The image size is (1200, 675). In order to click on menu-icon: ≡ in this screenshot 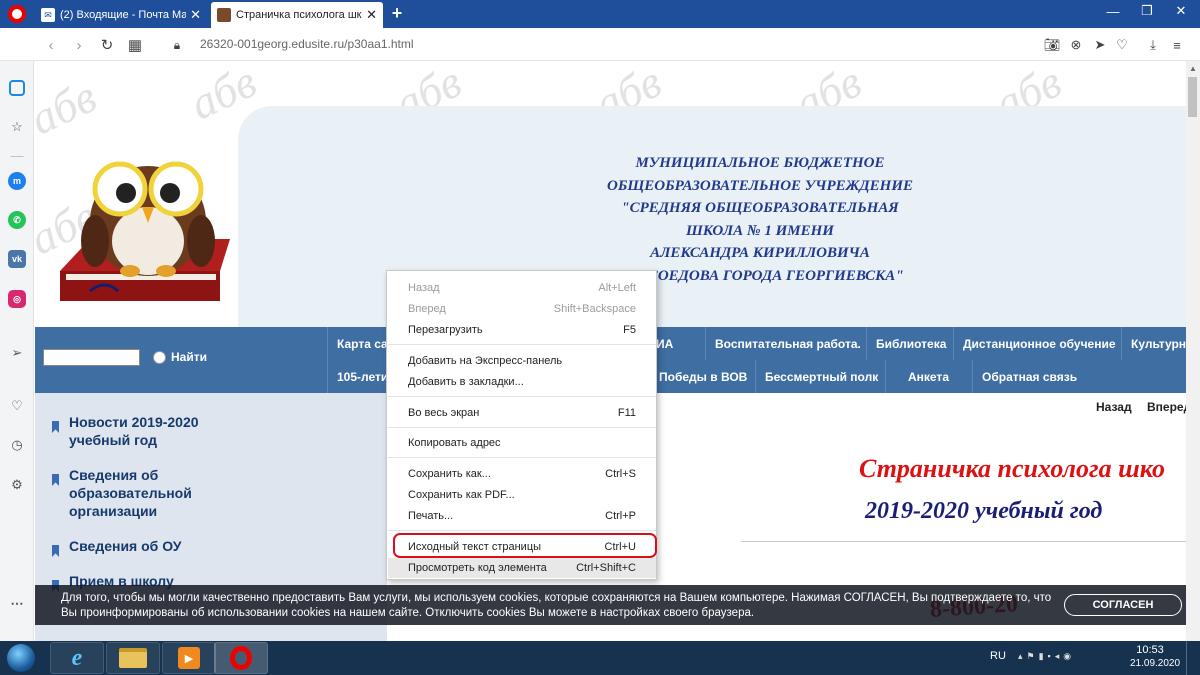, I will do `click(1177, 45)`.